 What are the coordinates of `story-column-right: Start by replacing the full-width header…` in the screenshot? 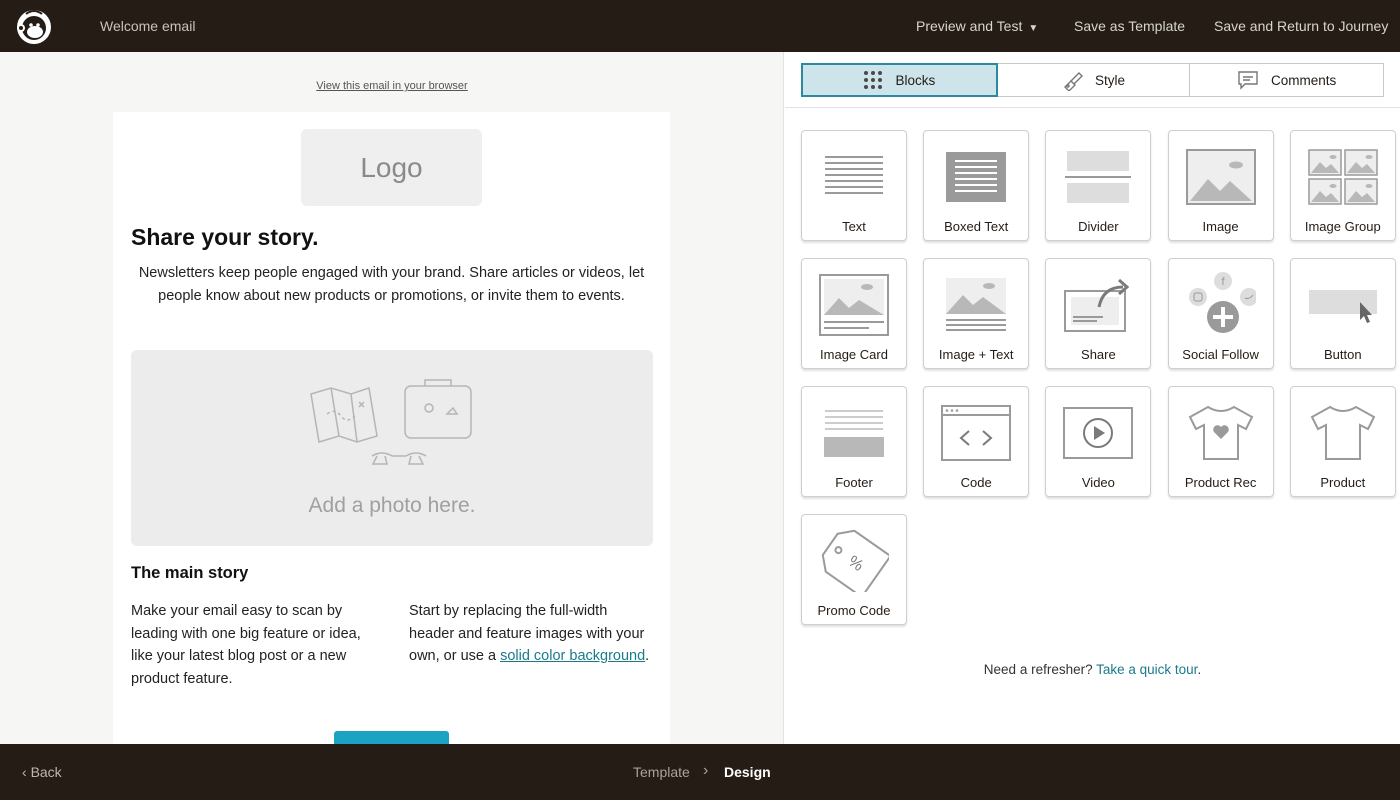 It's located at (531, 634).